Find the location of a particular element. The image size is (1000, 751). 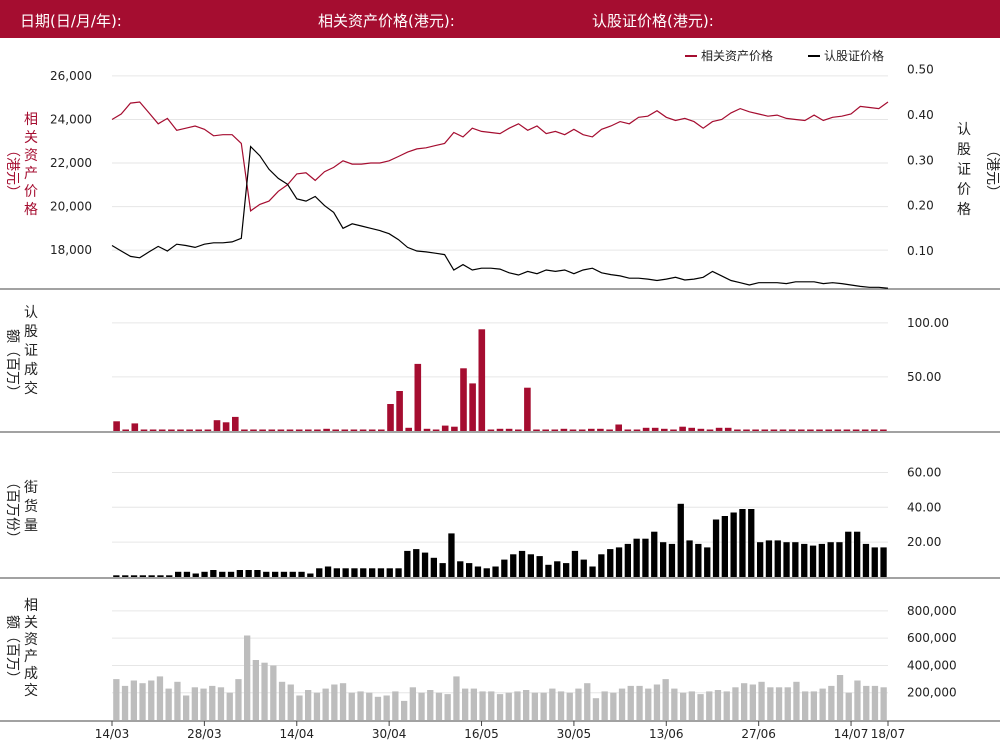

warrant-turnover-axis-title-char: 证 is located at coordinates (31, 351).